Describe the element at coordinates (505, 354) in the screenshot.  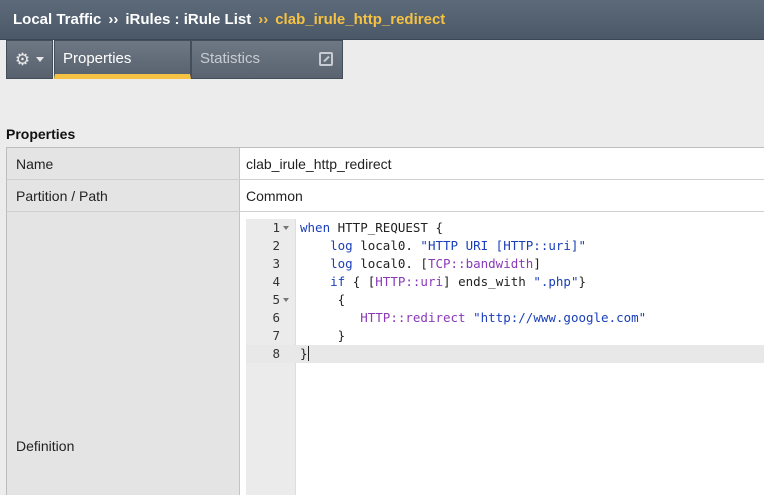
I see `code-line: 8}` at that location.